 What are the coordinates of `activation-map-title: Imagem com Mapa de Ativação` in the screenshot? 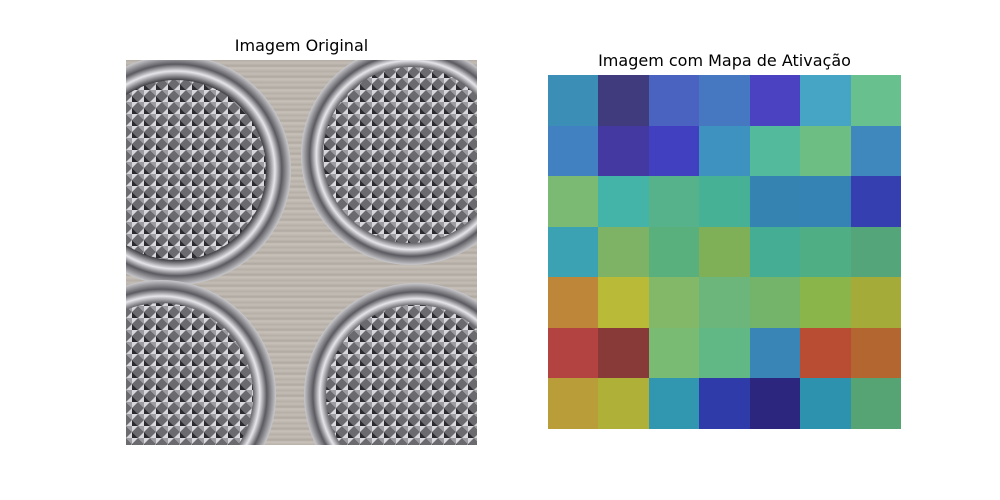 It's located at (724, 60).